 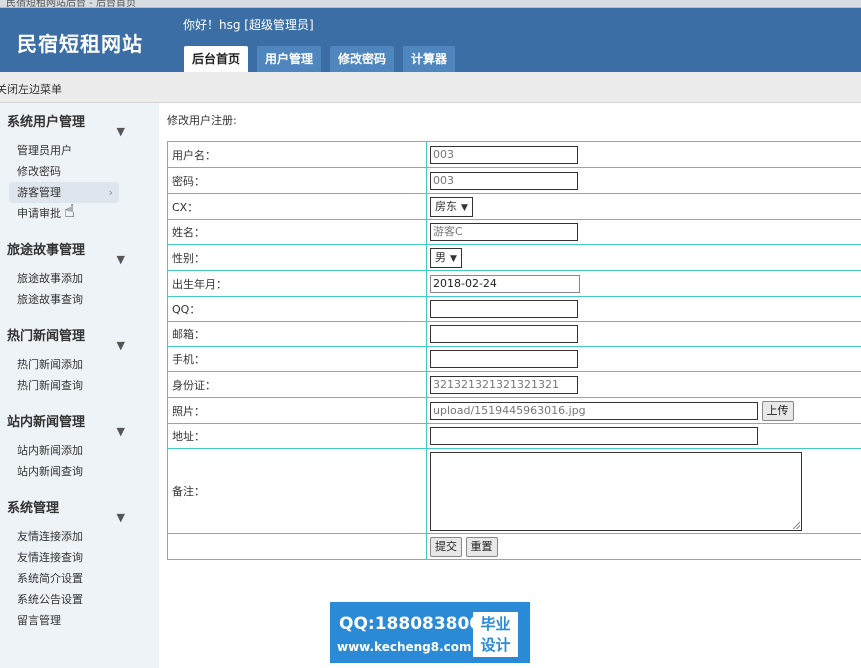 What do you see at coordinates (297, 359) in the screenshot?
I see `phone-label: 手机：` at bounding box center [297, 359].